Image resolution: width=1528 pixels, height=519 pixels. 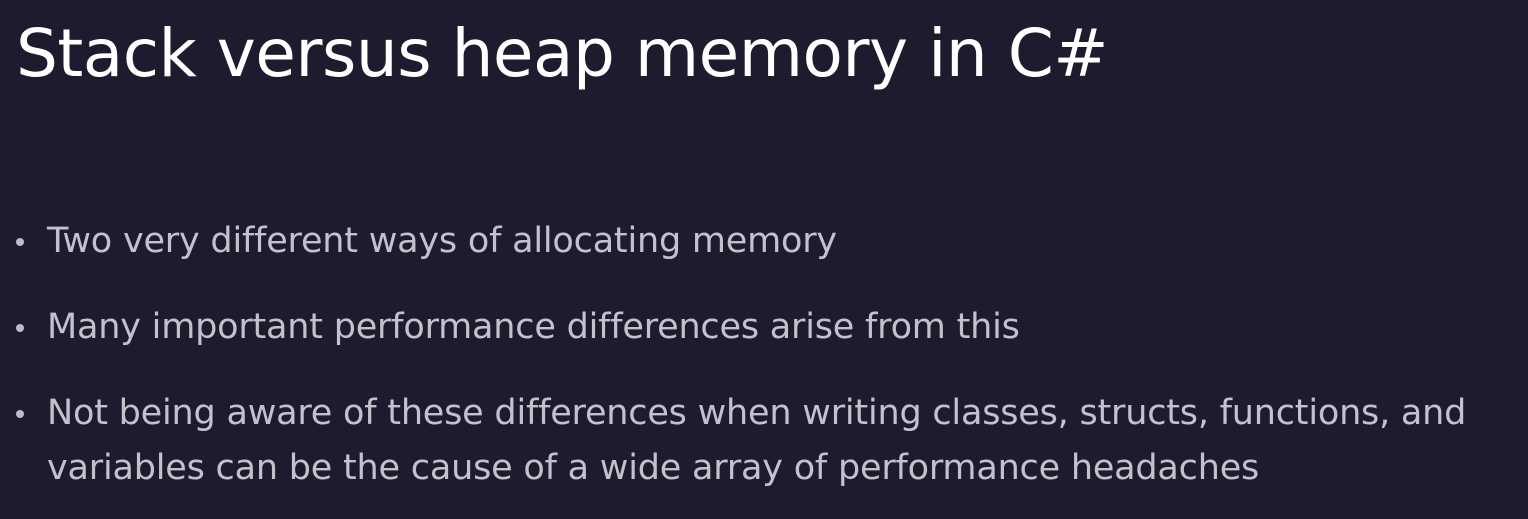 I want to click on slide-title: Stack versus heap memory in C#, so click(x=562, y=53).